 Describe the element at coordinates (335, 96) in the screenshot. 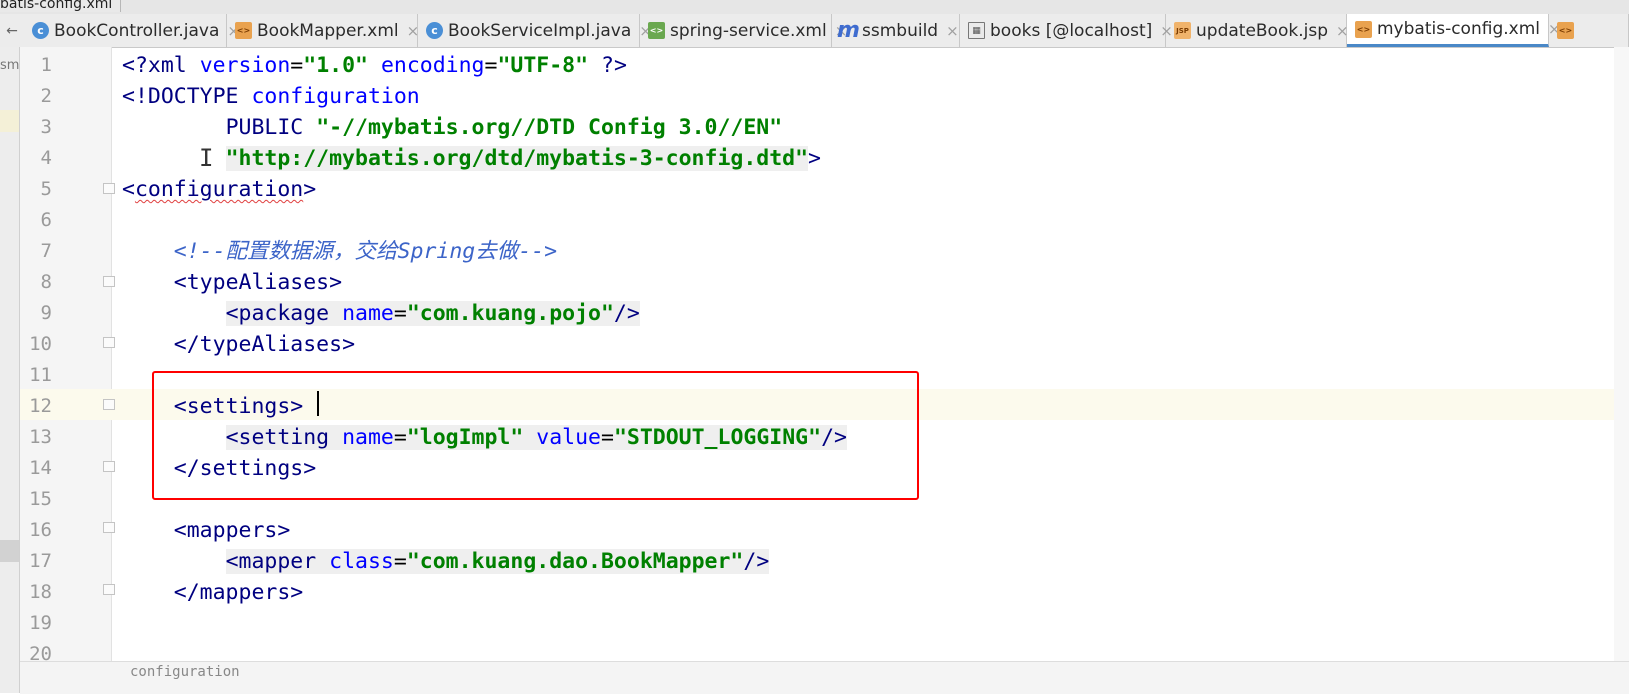

I see `doctype-name: configuration` at that location.